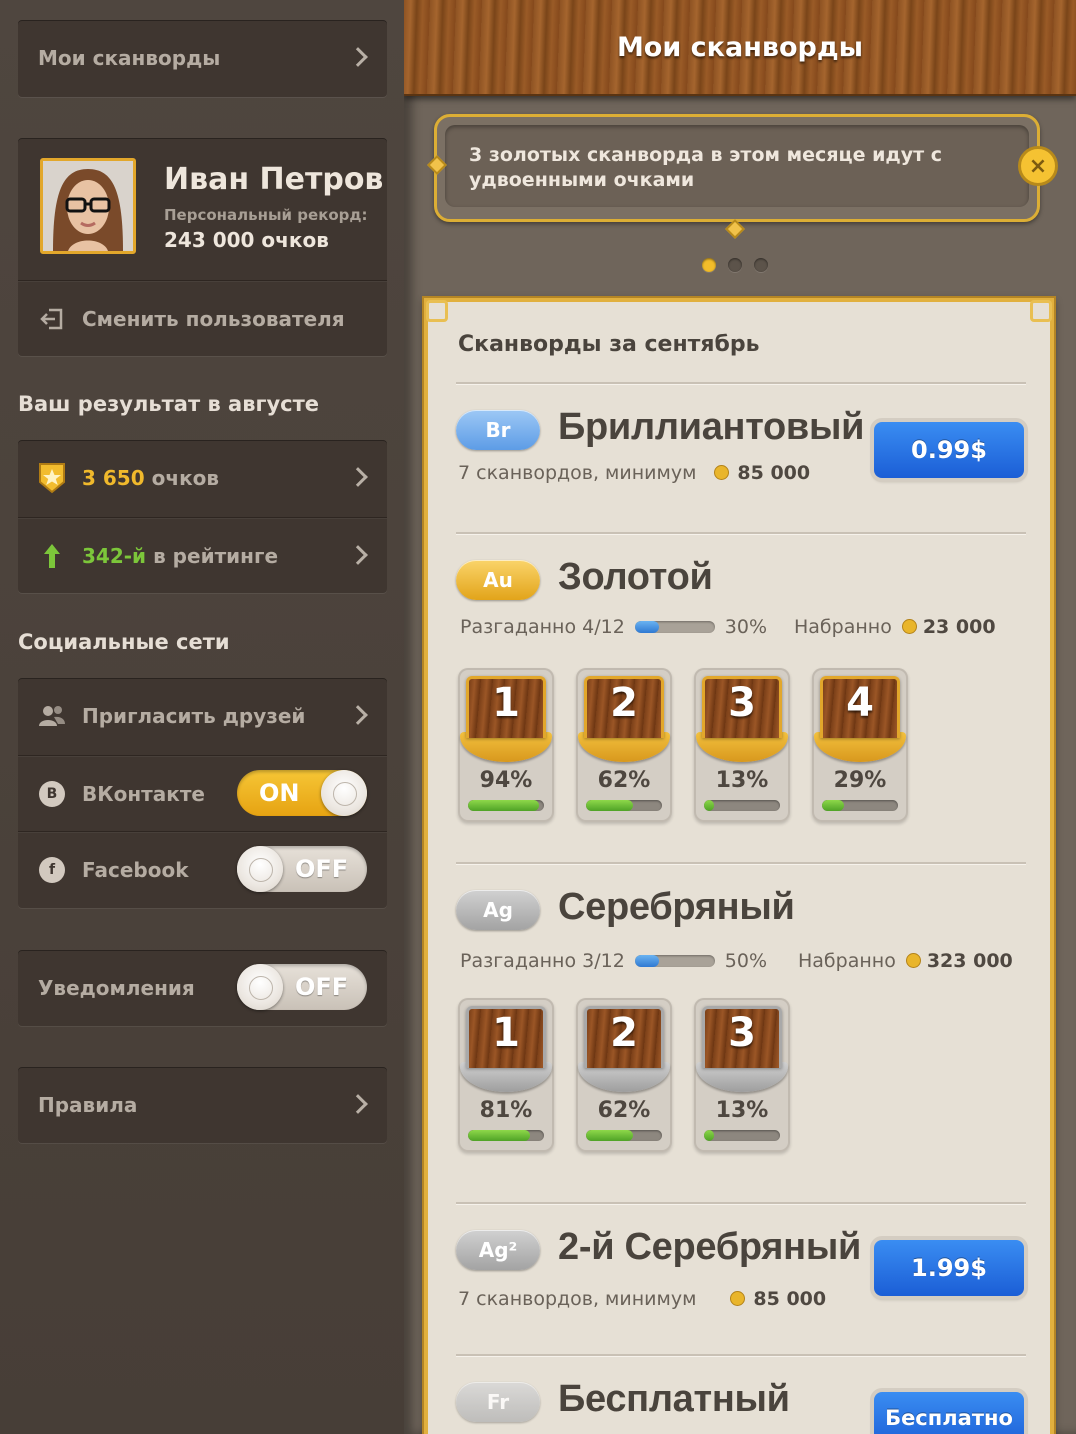 The width and height of the screenshot is (1076, 1434). I want to click on gold-progress: Разгаданно 4/12 30%, so click(613, 627).